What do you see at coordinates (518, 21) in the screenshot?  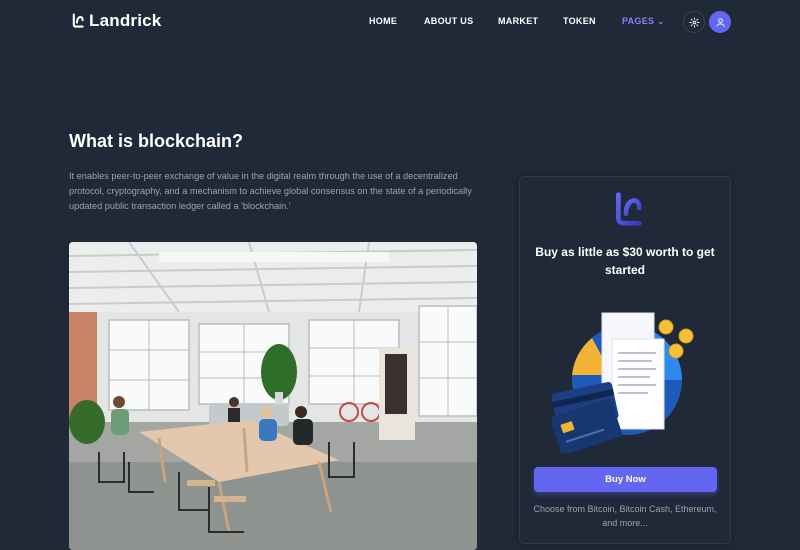 I see `nav-item-market: MARKET` at bounding box center [518, 21].